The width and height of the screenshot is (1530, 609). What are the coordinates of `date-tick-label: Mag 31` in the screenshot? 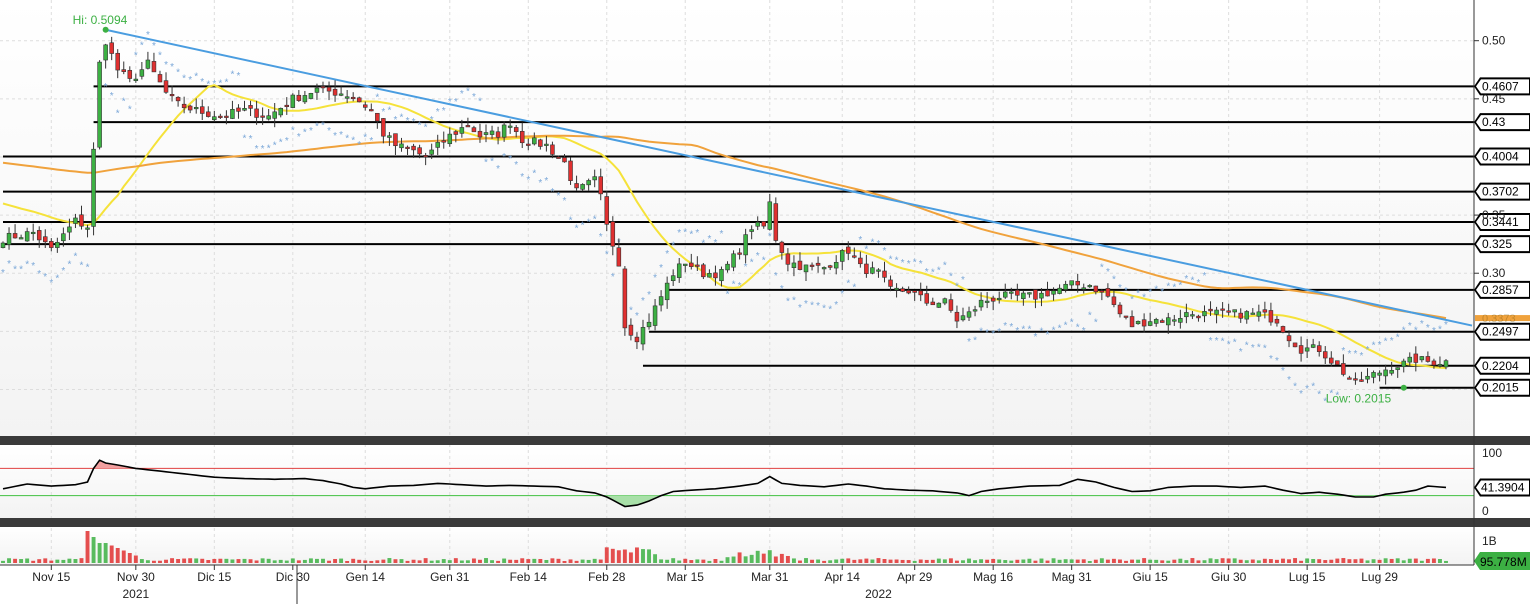 It's located at (1072, 577).